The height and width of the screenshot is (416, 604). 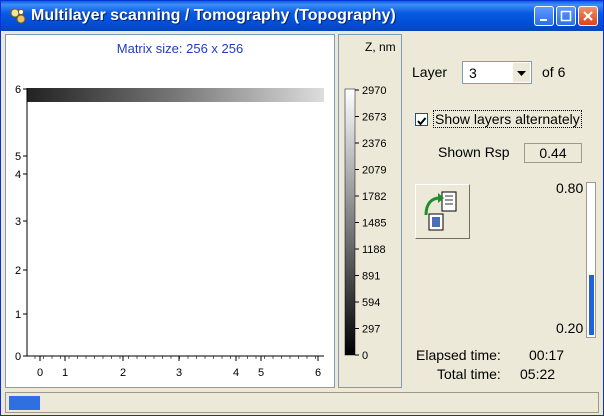 What do you see at coordinates (350, 222) in the screenshot?
I see `colorbar-gradient` at bounding box center [350, 222].